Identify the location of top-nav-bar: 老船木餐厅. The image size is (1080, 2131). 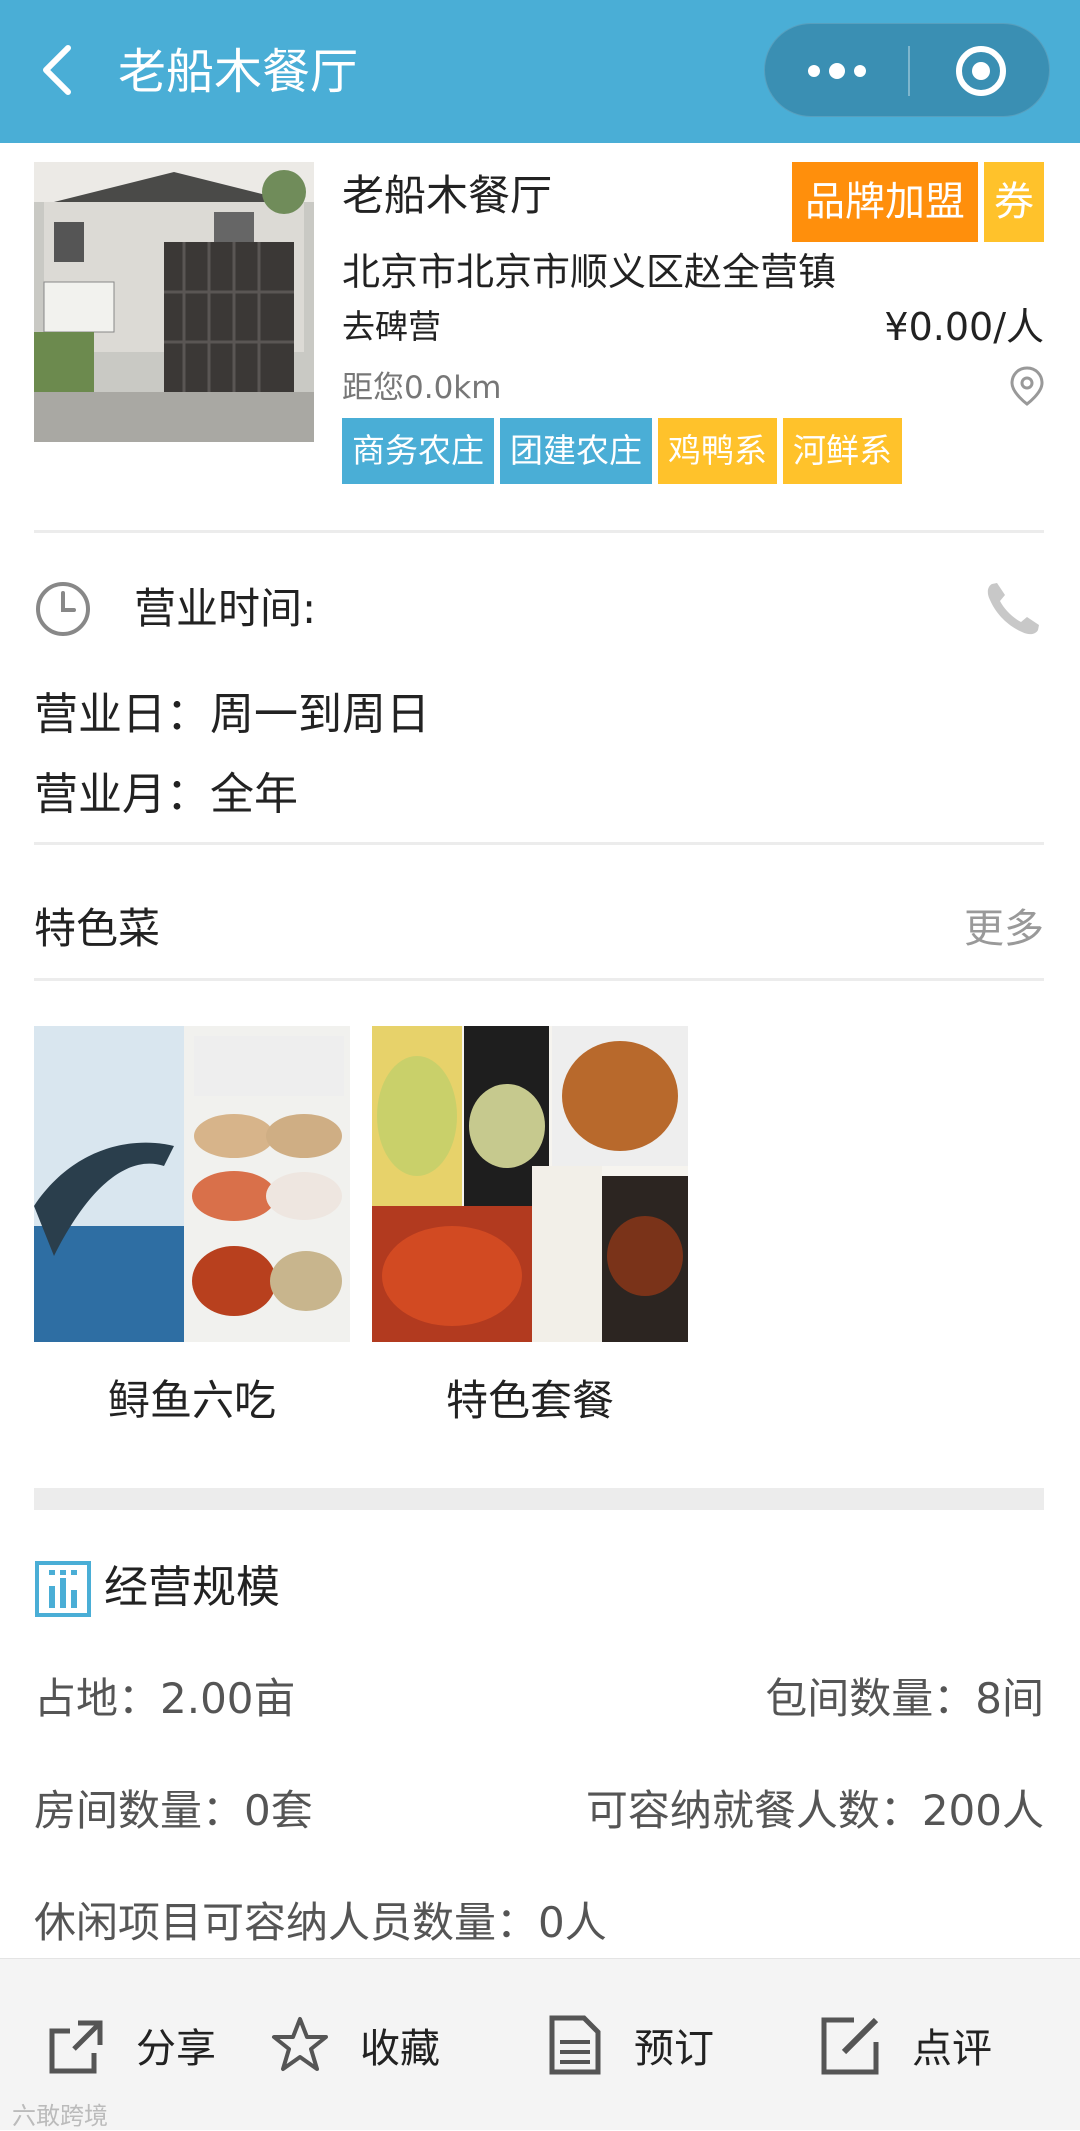
(540, 71).